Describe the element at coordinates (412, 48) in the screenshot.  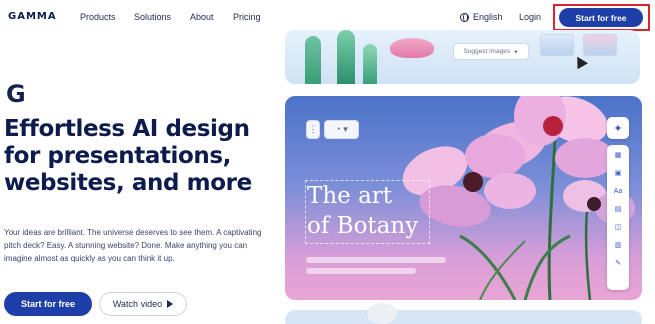
I see `pink-flower` at that location.